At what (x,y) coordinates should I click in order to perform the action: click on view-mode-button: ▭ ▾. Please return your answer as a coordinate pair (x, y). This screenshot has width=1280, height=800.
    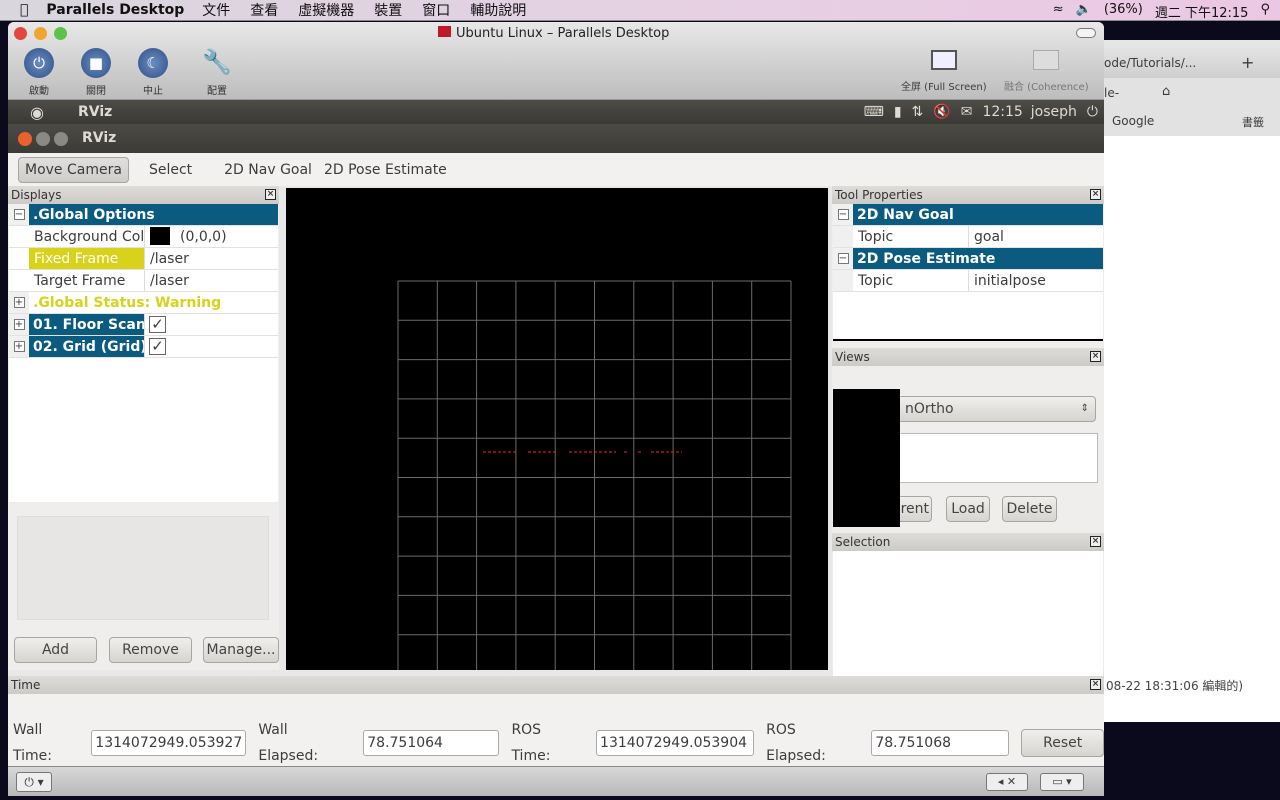
    Looking at the image, I should click on (1062, 782).